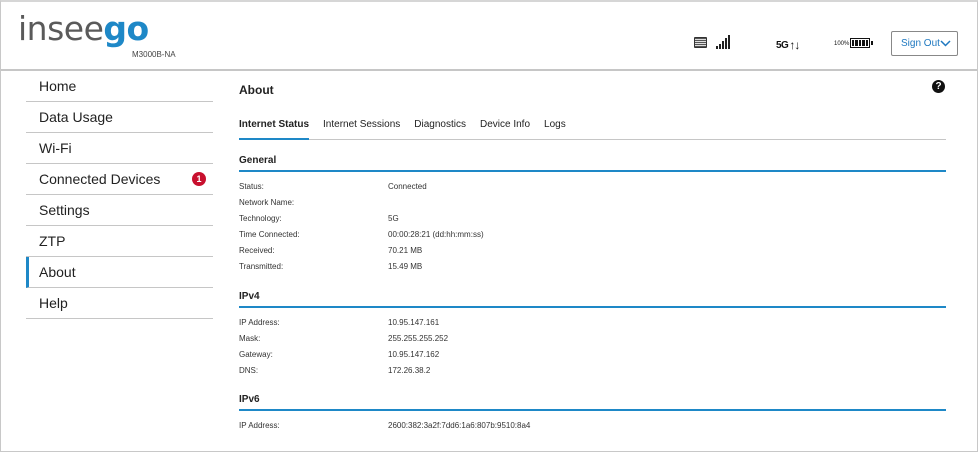 The width and height of the screenshot is (978, 452). I want to click on info-row: Time Connected: 00:00:28:21 (dd:hh:mm:ss), so click(592, 235).